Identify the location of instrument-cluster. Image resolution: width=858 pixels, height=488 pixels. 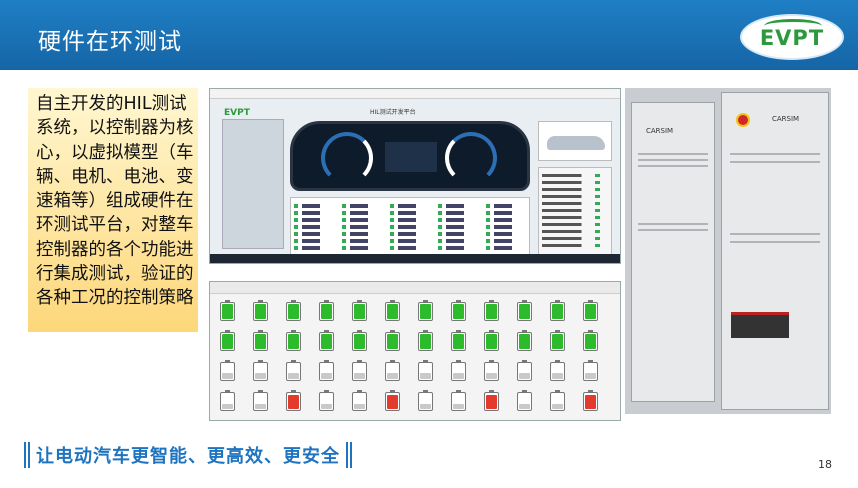
(410, 156).